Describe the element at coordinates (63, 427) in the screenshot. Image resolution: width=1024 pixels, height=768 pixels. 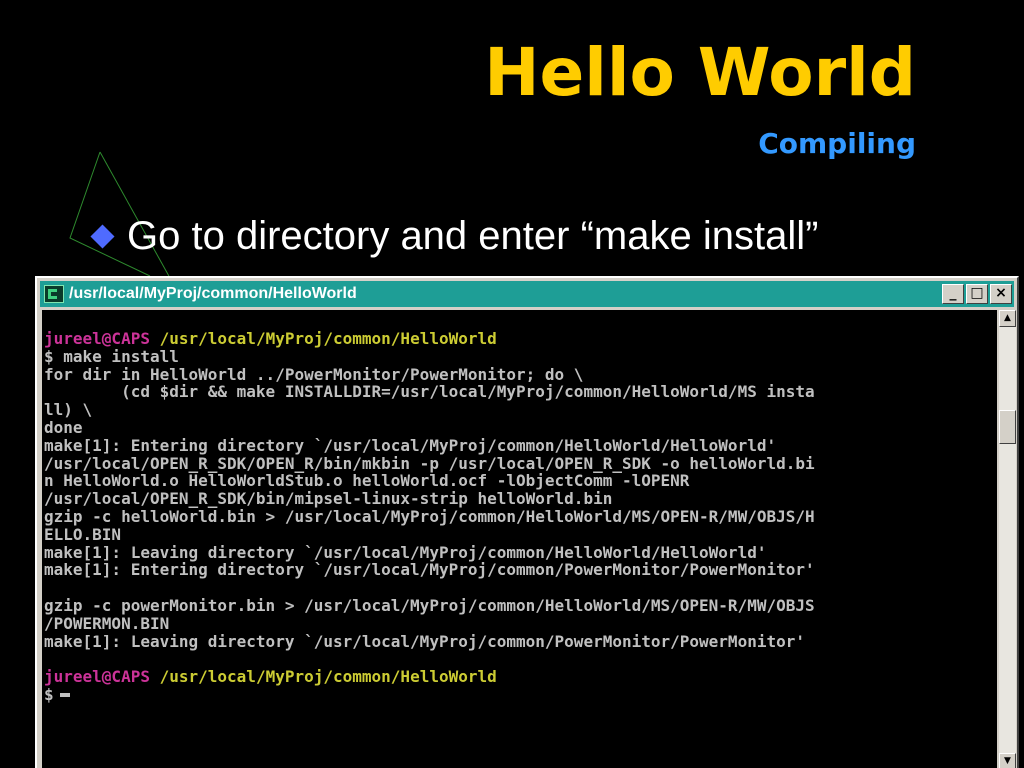
I see `console-line: done` at that location.